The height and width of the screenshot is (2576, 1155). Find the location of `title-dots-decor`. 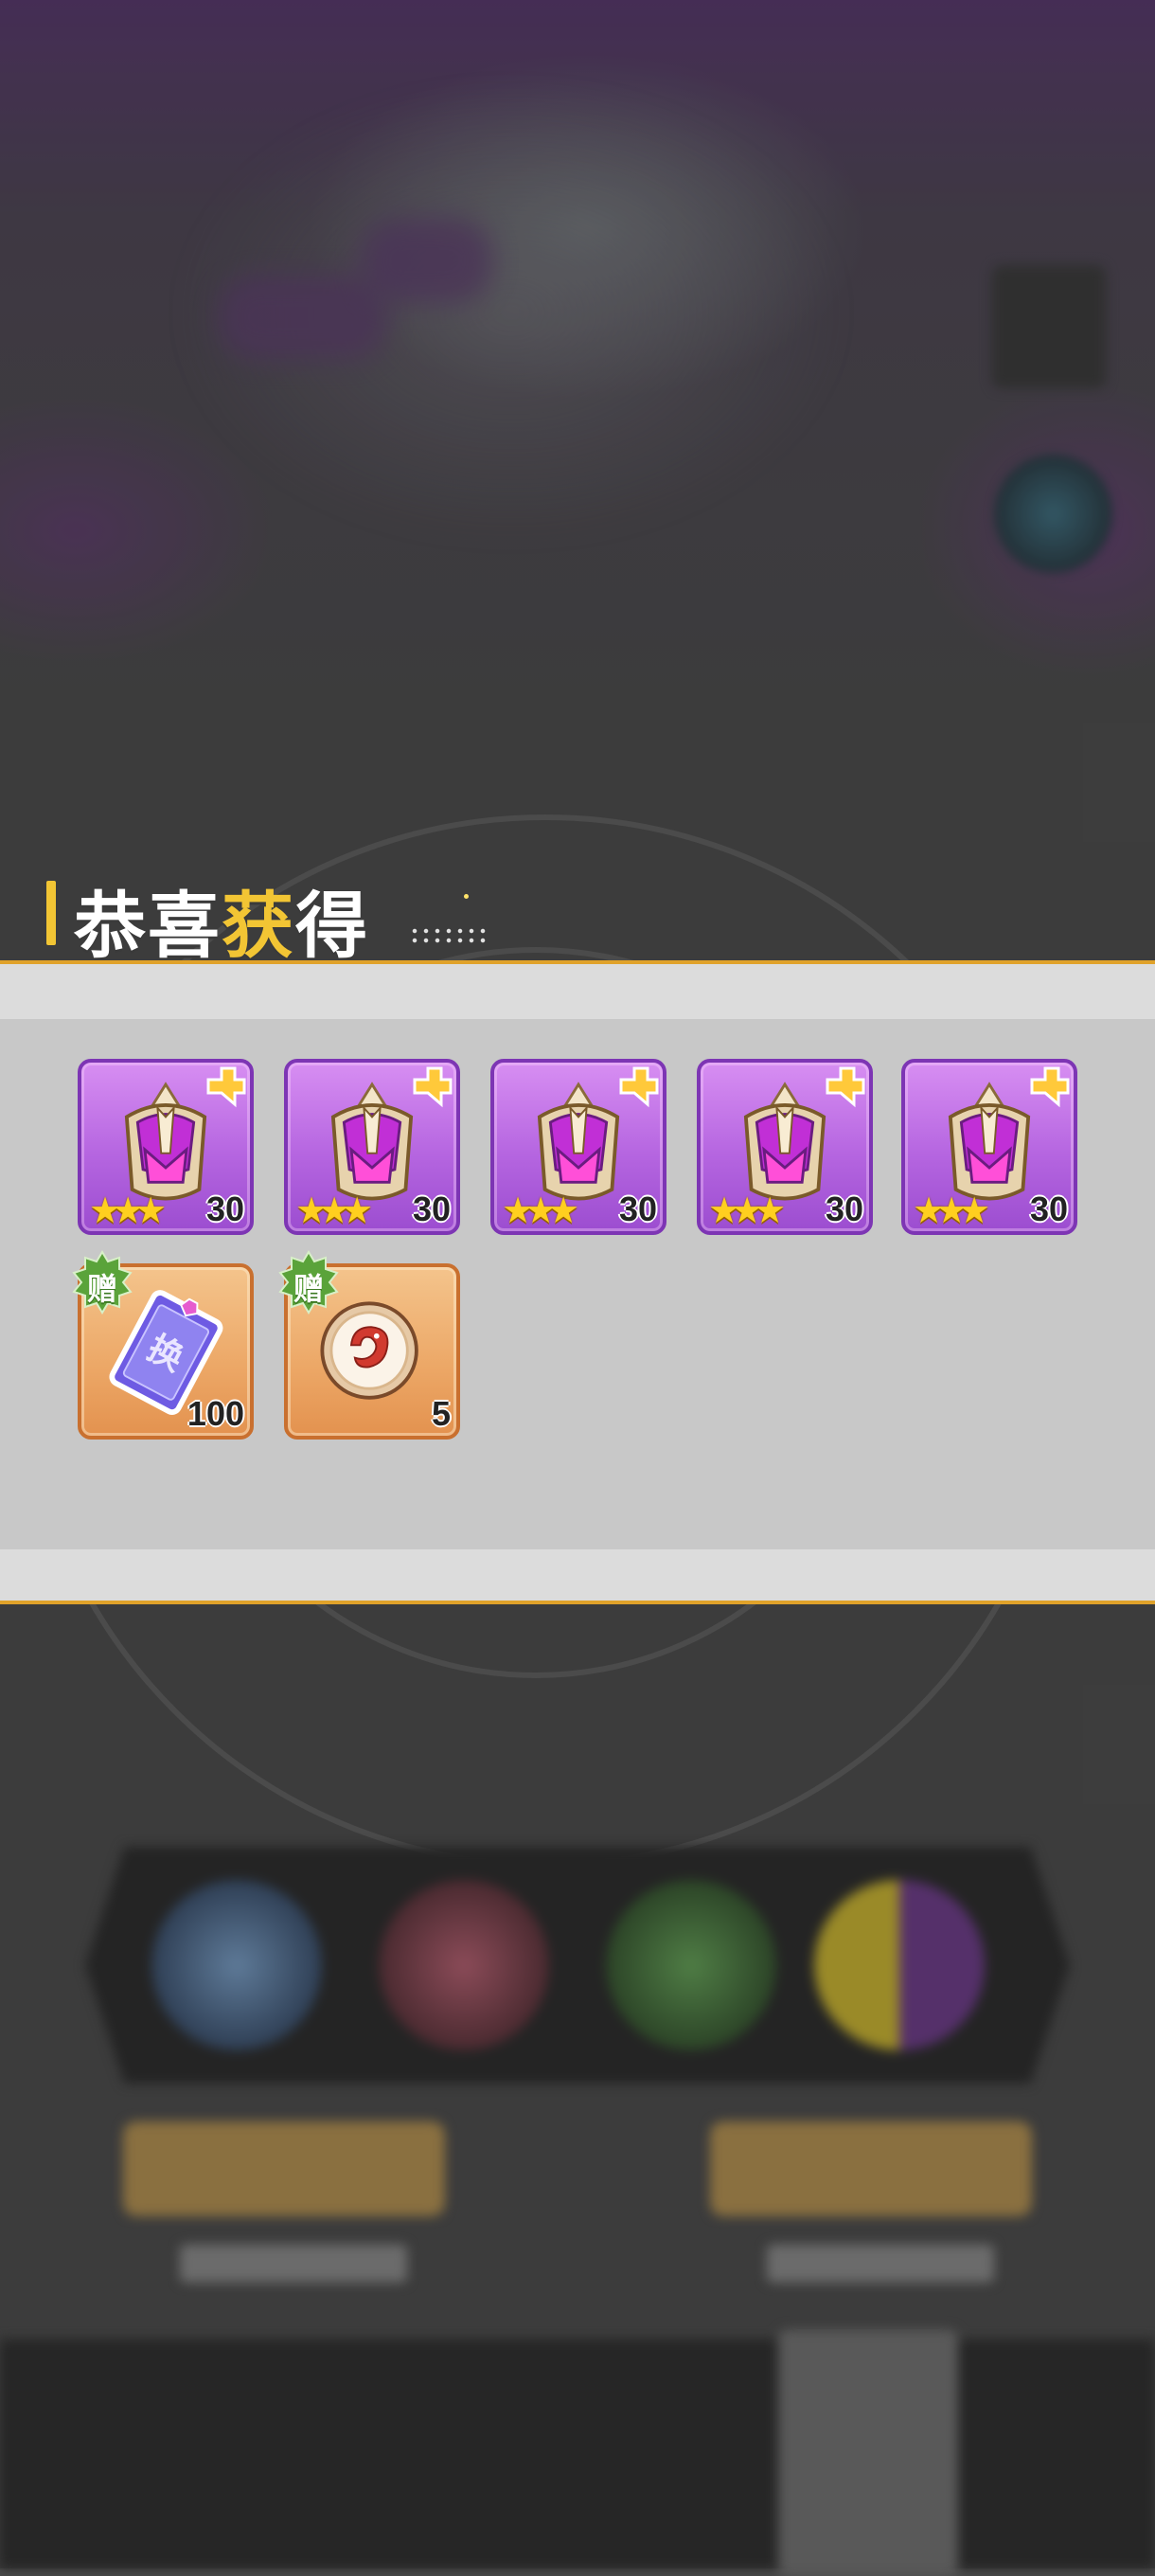

title-dots-decor is located at coordinates (449, 935).